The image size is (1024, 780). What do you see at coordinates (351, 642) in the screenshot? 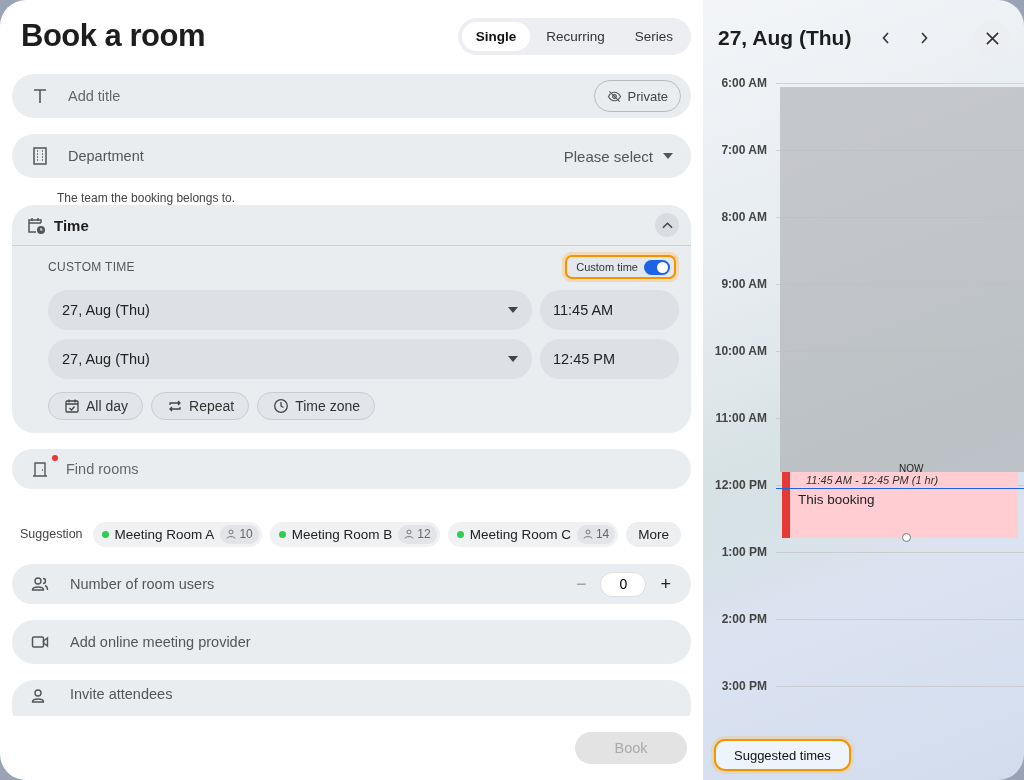
I see `online-meeting-field: Add online meeting provider` at bounding box center [351, 642].